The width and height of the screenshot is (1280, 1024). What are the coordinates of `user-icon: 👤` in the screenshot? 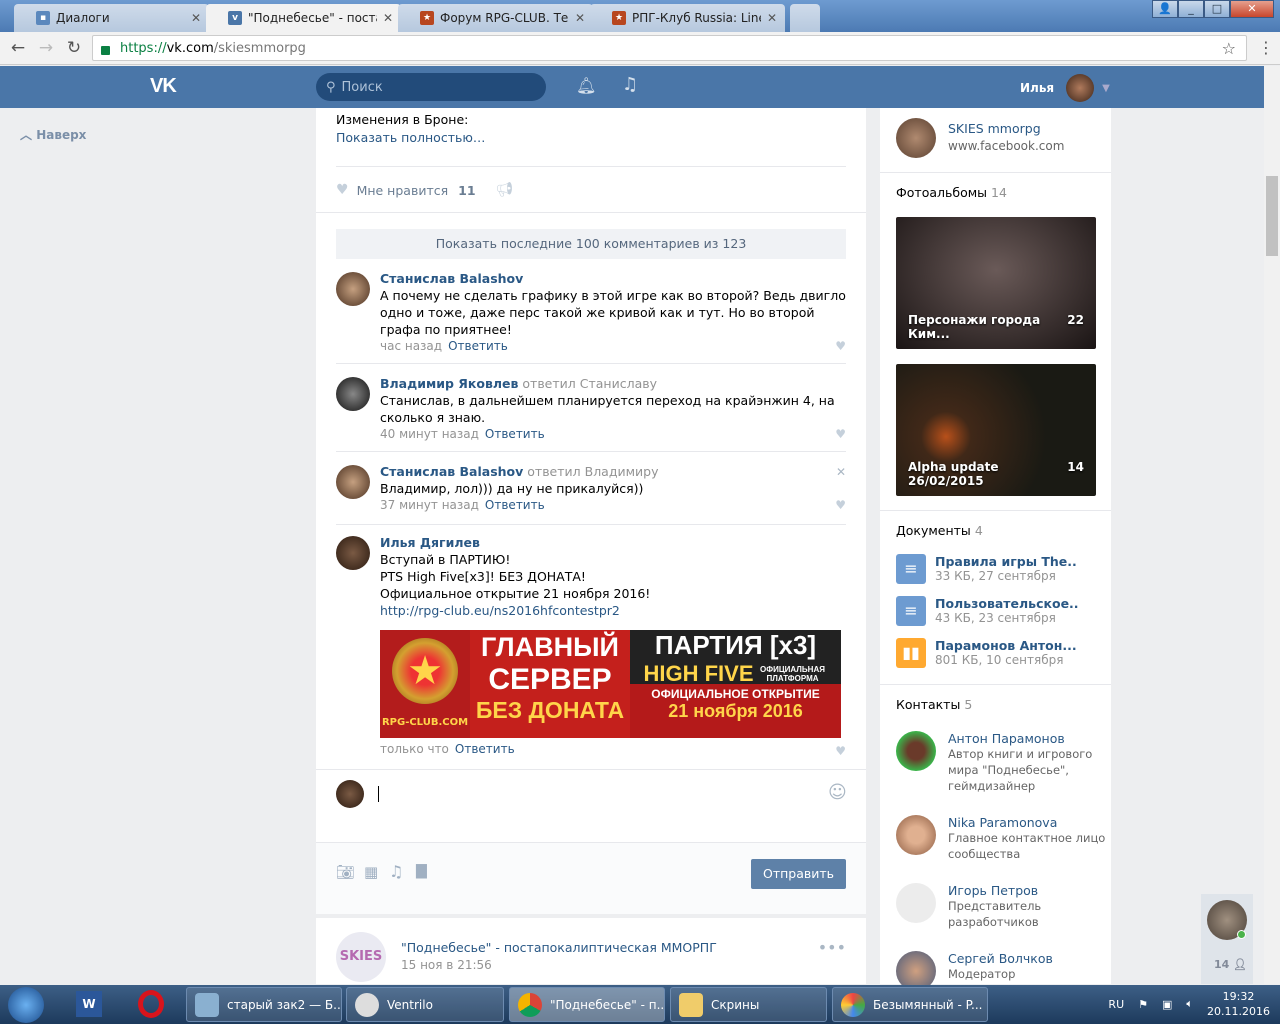 It's located at (1165, 9).